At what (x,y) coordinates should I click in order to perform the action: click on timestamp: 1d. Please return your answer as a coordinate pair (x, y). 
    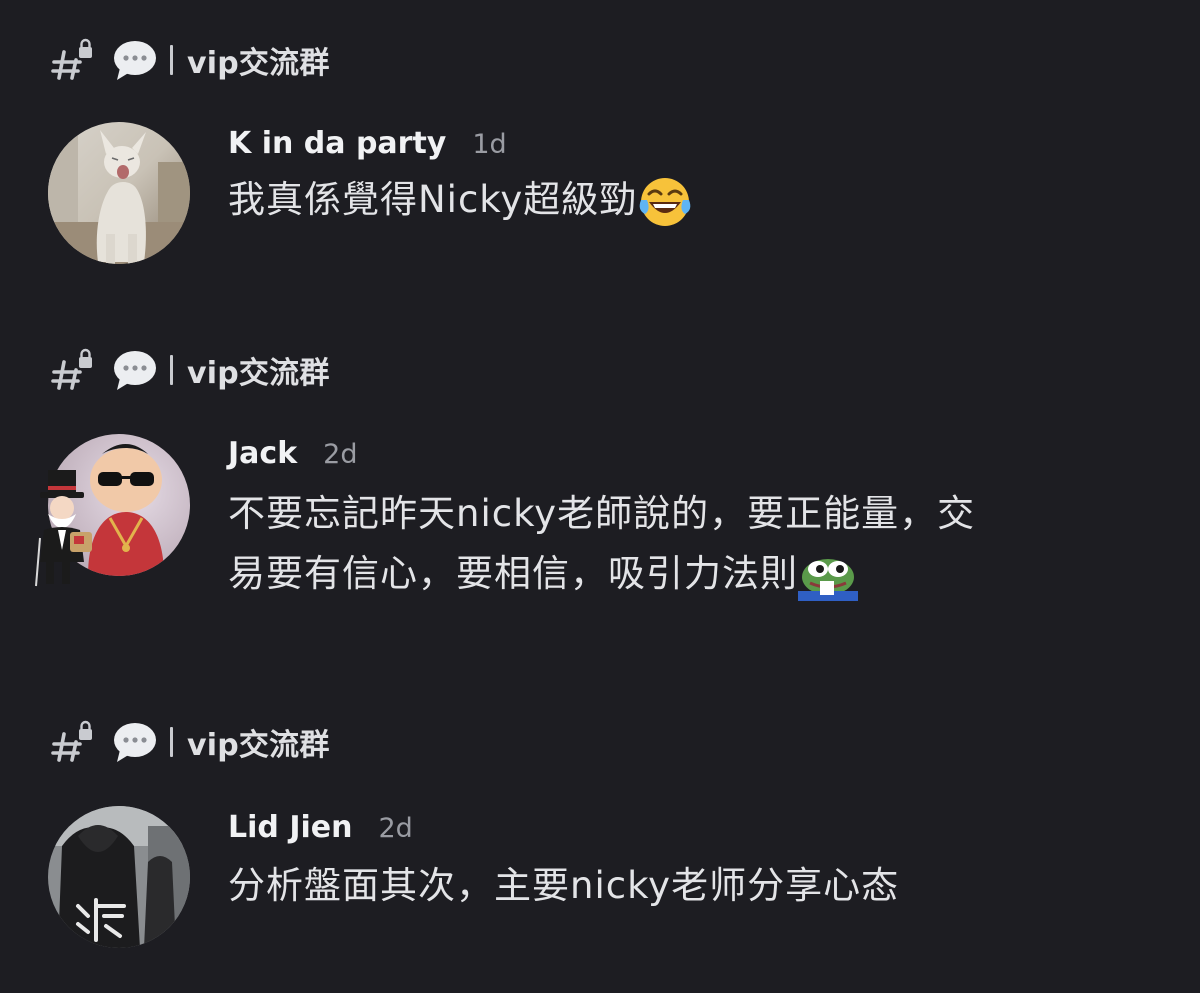
    Looking at the image, I should click on (489, 144).